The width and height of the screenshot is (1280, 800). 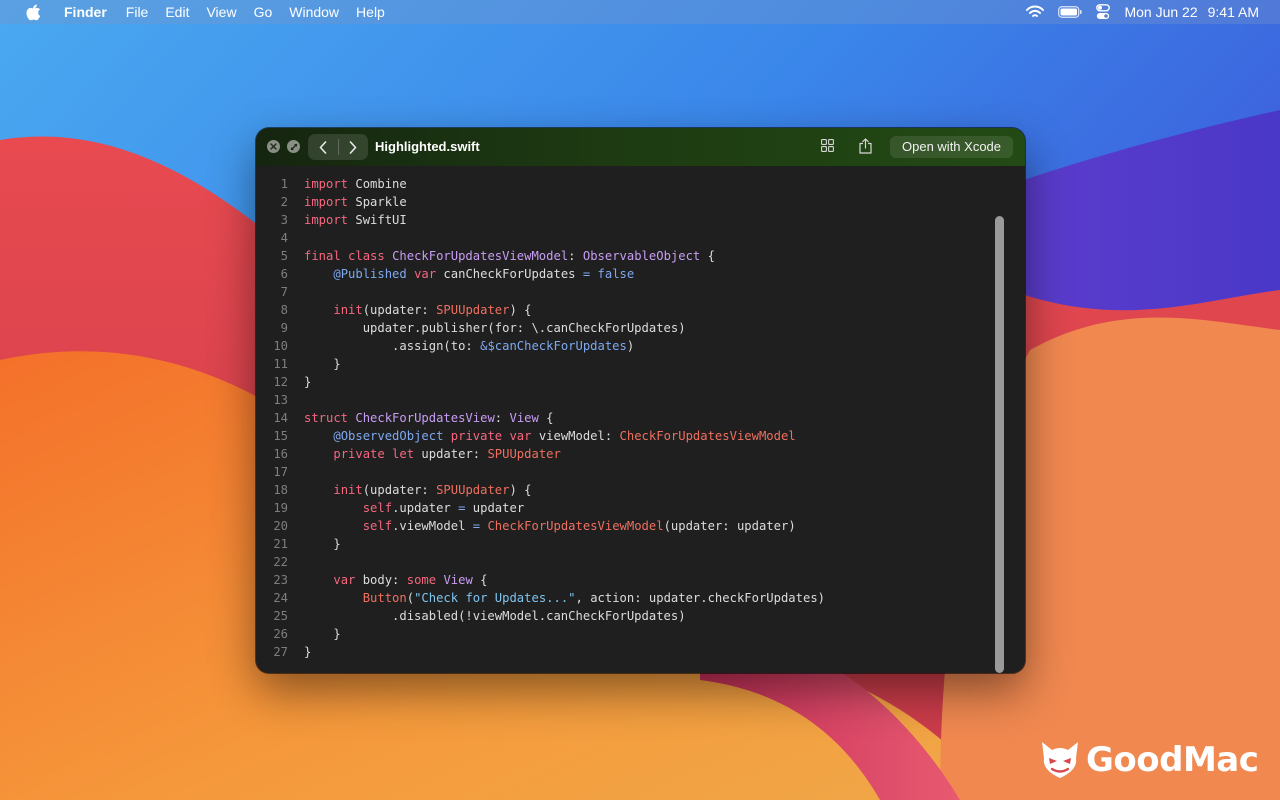 I want to click on line-number: 19, so click(x=280, y=508).